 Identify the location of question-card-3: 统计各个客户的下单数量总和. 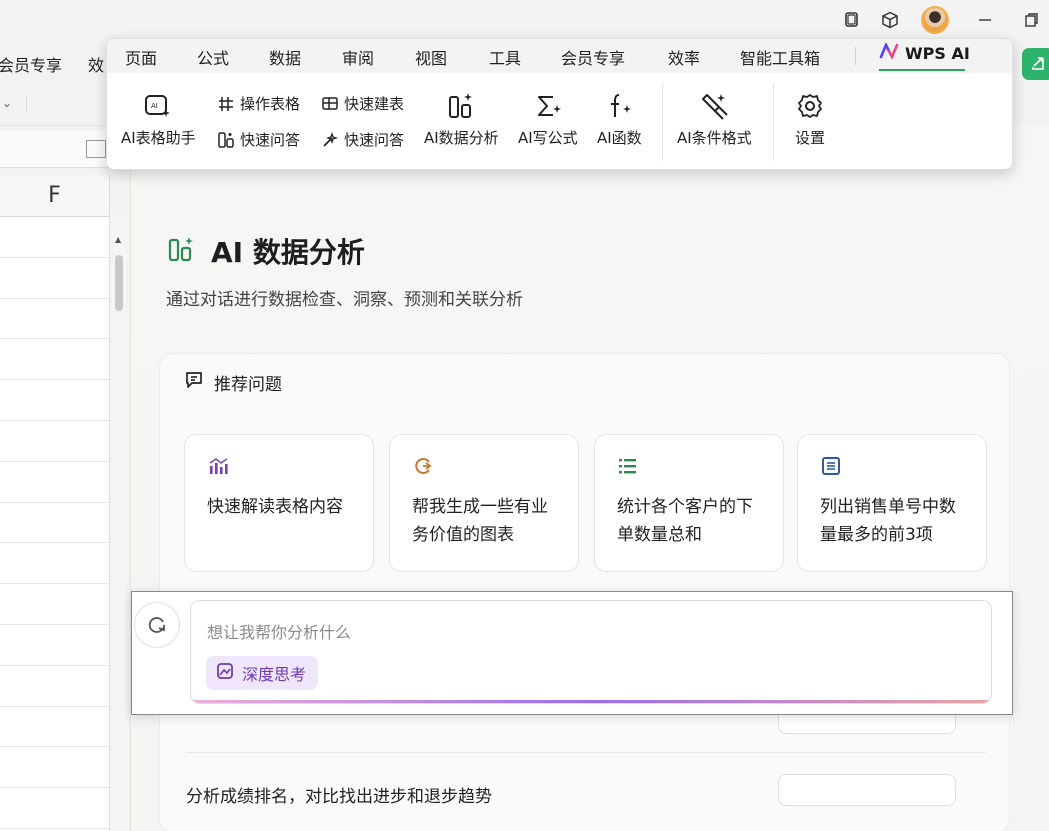
(689, 503).